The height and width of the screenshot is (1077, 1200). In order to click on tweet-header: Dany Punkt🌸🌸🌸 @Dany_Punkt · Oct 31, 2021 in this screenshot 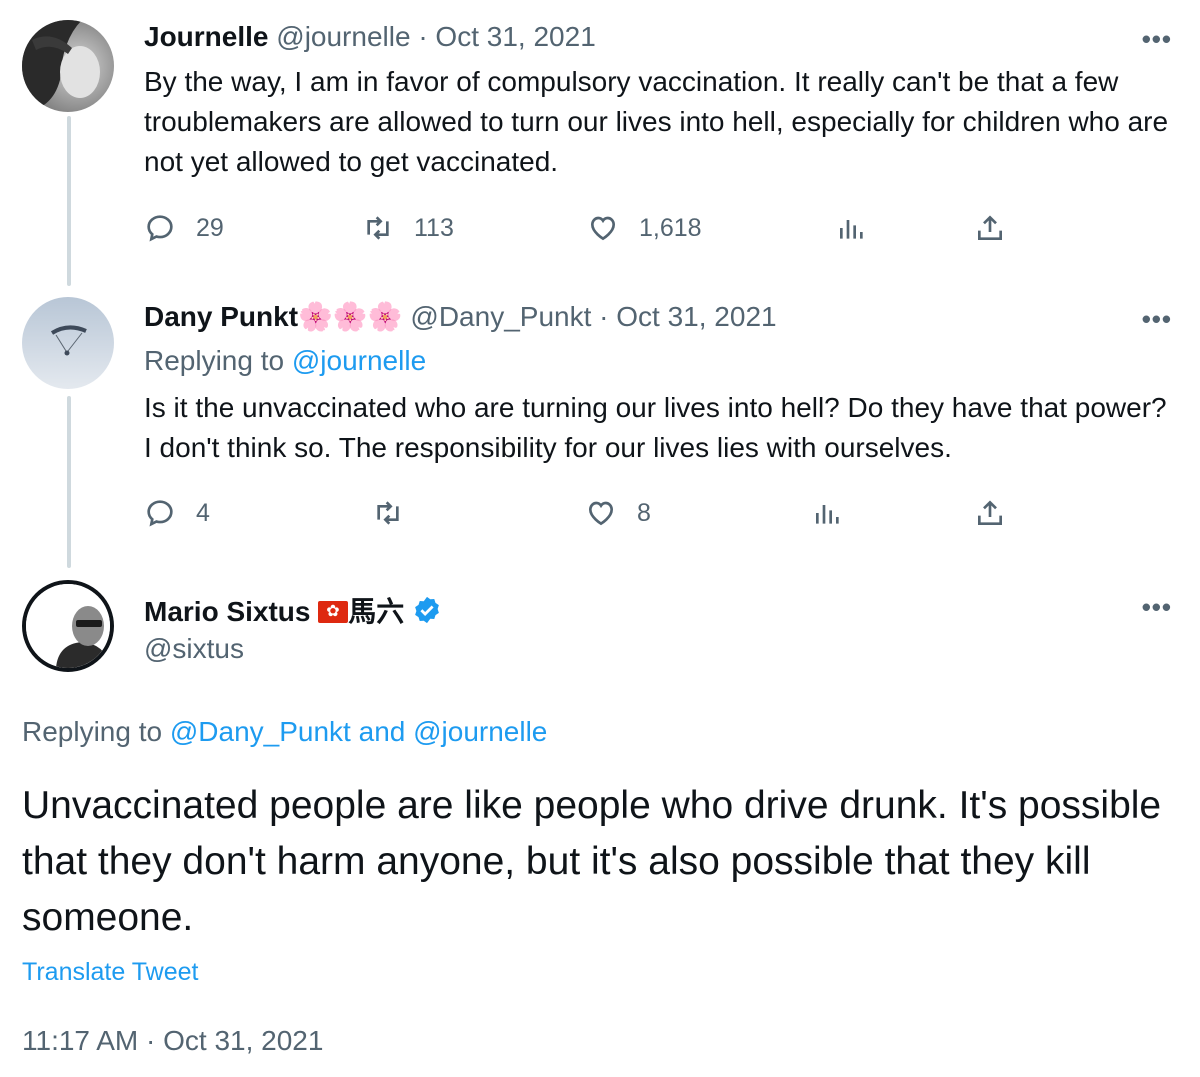, I will do `click(460, 316)`.